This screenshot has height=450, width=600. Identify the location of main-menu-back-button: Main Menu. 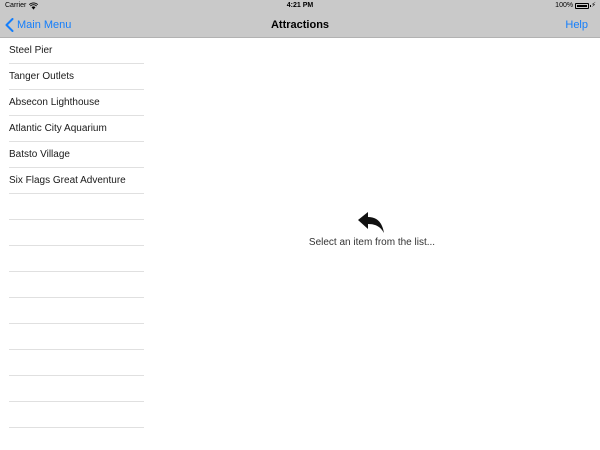
(38, 25).